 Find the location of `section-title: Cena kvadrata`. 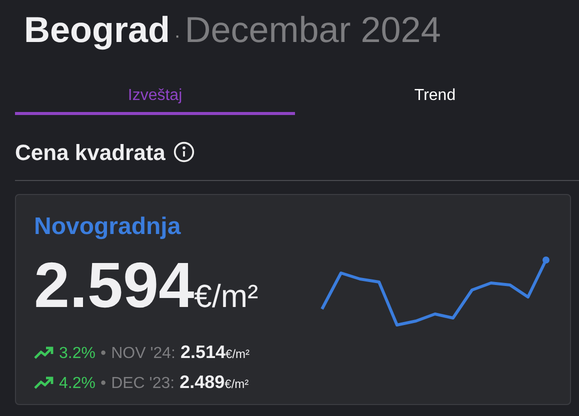

section-title: Cena kvadrata is located at coordinates (90, 152).